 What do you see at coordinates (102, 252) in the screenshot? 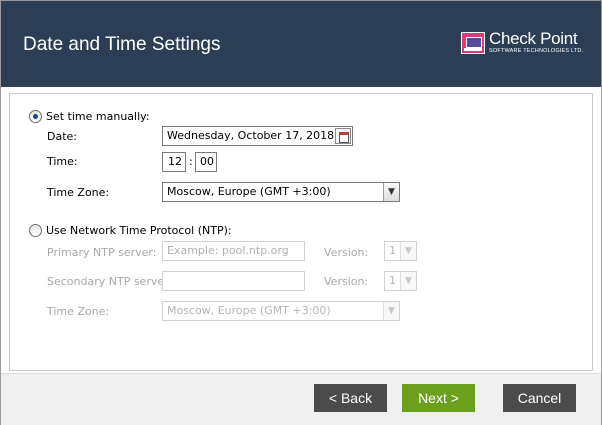
I see `primary-ntp-label: Primary NTP server:` at bounding box center [102, 252].